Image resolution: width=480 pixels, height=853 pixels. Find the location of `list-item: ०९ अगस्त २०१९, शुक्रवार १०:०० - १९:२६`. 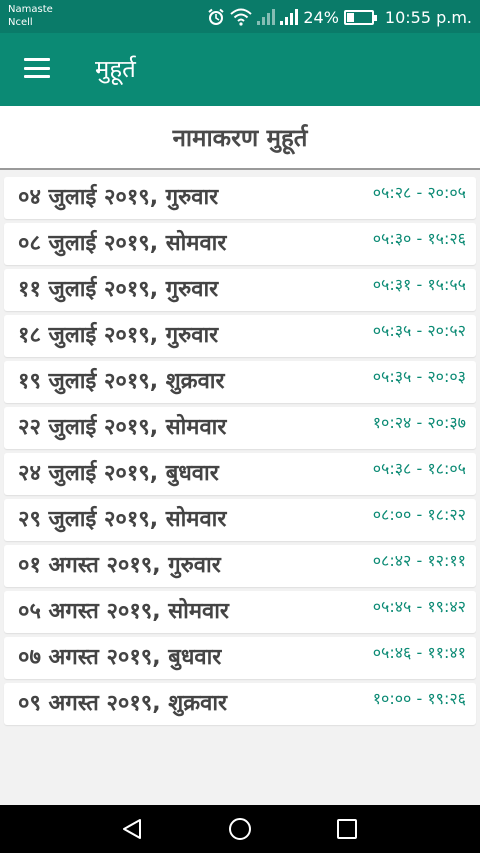

list-item: ०९ अगस्त २०१९, शुक्रवार १०:०० - १९:२६ is located at coordinates (240, 704).